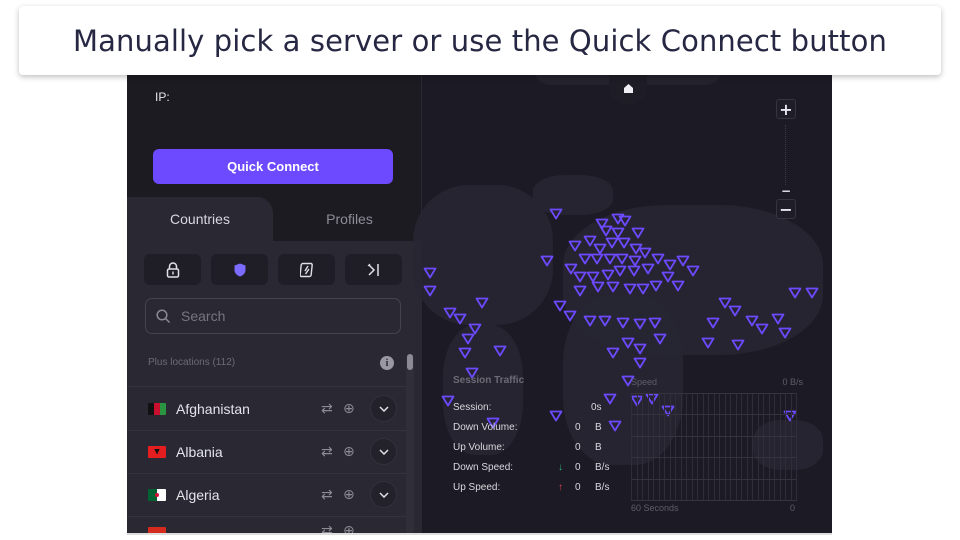  I want to click on tor-filter-button, so click(373, 269).